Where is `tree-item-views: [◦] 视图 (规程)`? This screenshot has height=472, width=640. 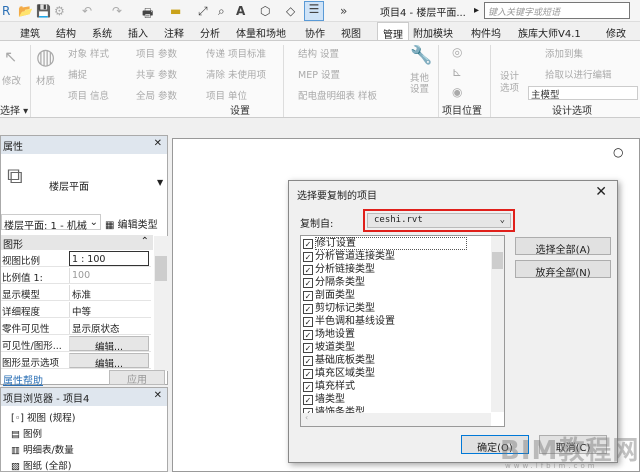 tree-item-views: [◦] 视图 (规程) is located at coordinates (43, 417).